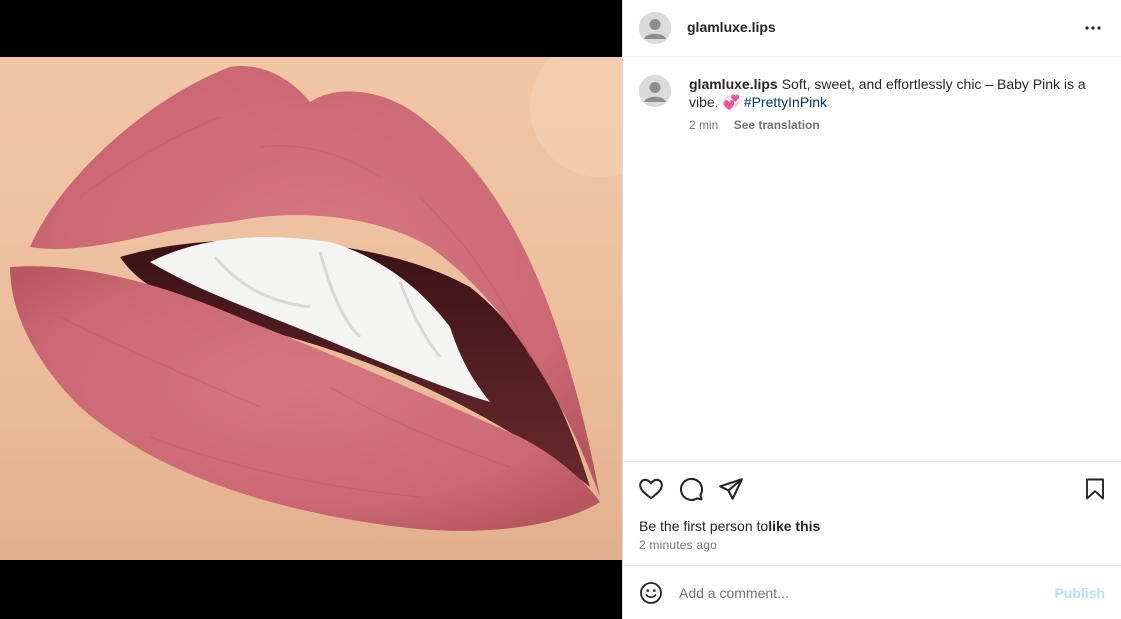 Image resolution: width=1121 pixels, height=619 pixels. I want to click on comment-button, so click(691, 489).